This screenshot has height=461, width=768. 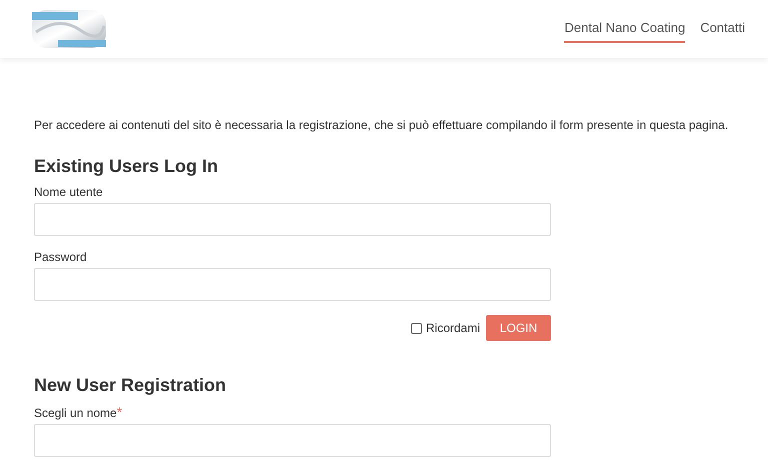 I want to click on intro-text: Per accedere ai contenuti del sito è necessaria la registrazione, che si può effettuare compilando il form presente in questa pagina., so click(x=382, y=125).